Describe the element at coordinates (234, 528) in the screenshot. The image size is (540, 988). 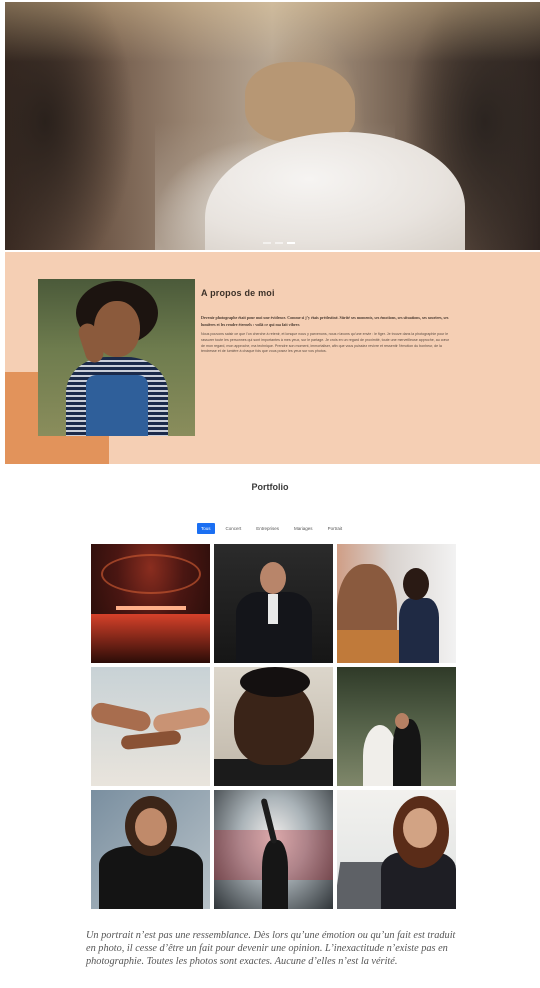
I see `filter-concert: Concert` at that location.